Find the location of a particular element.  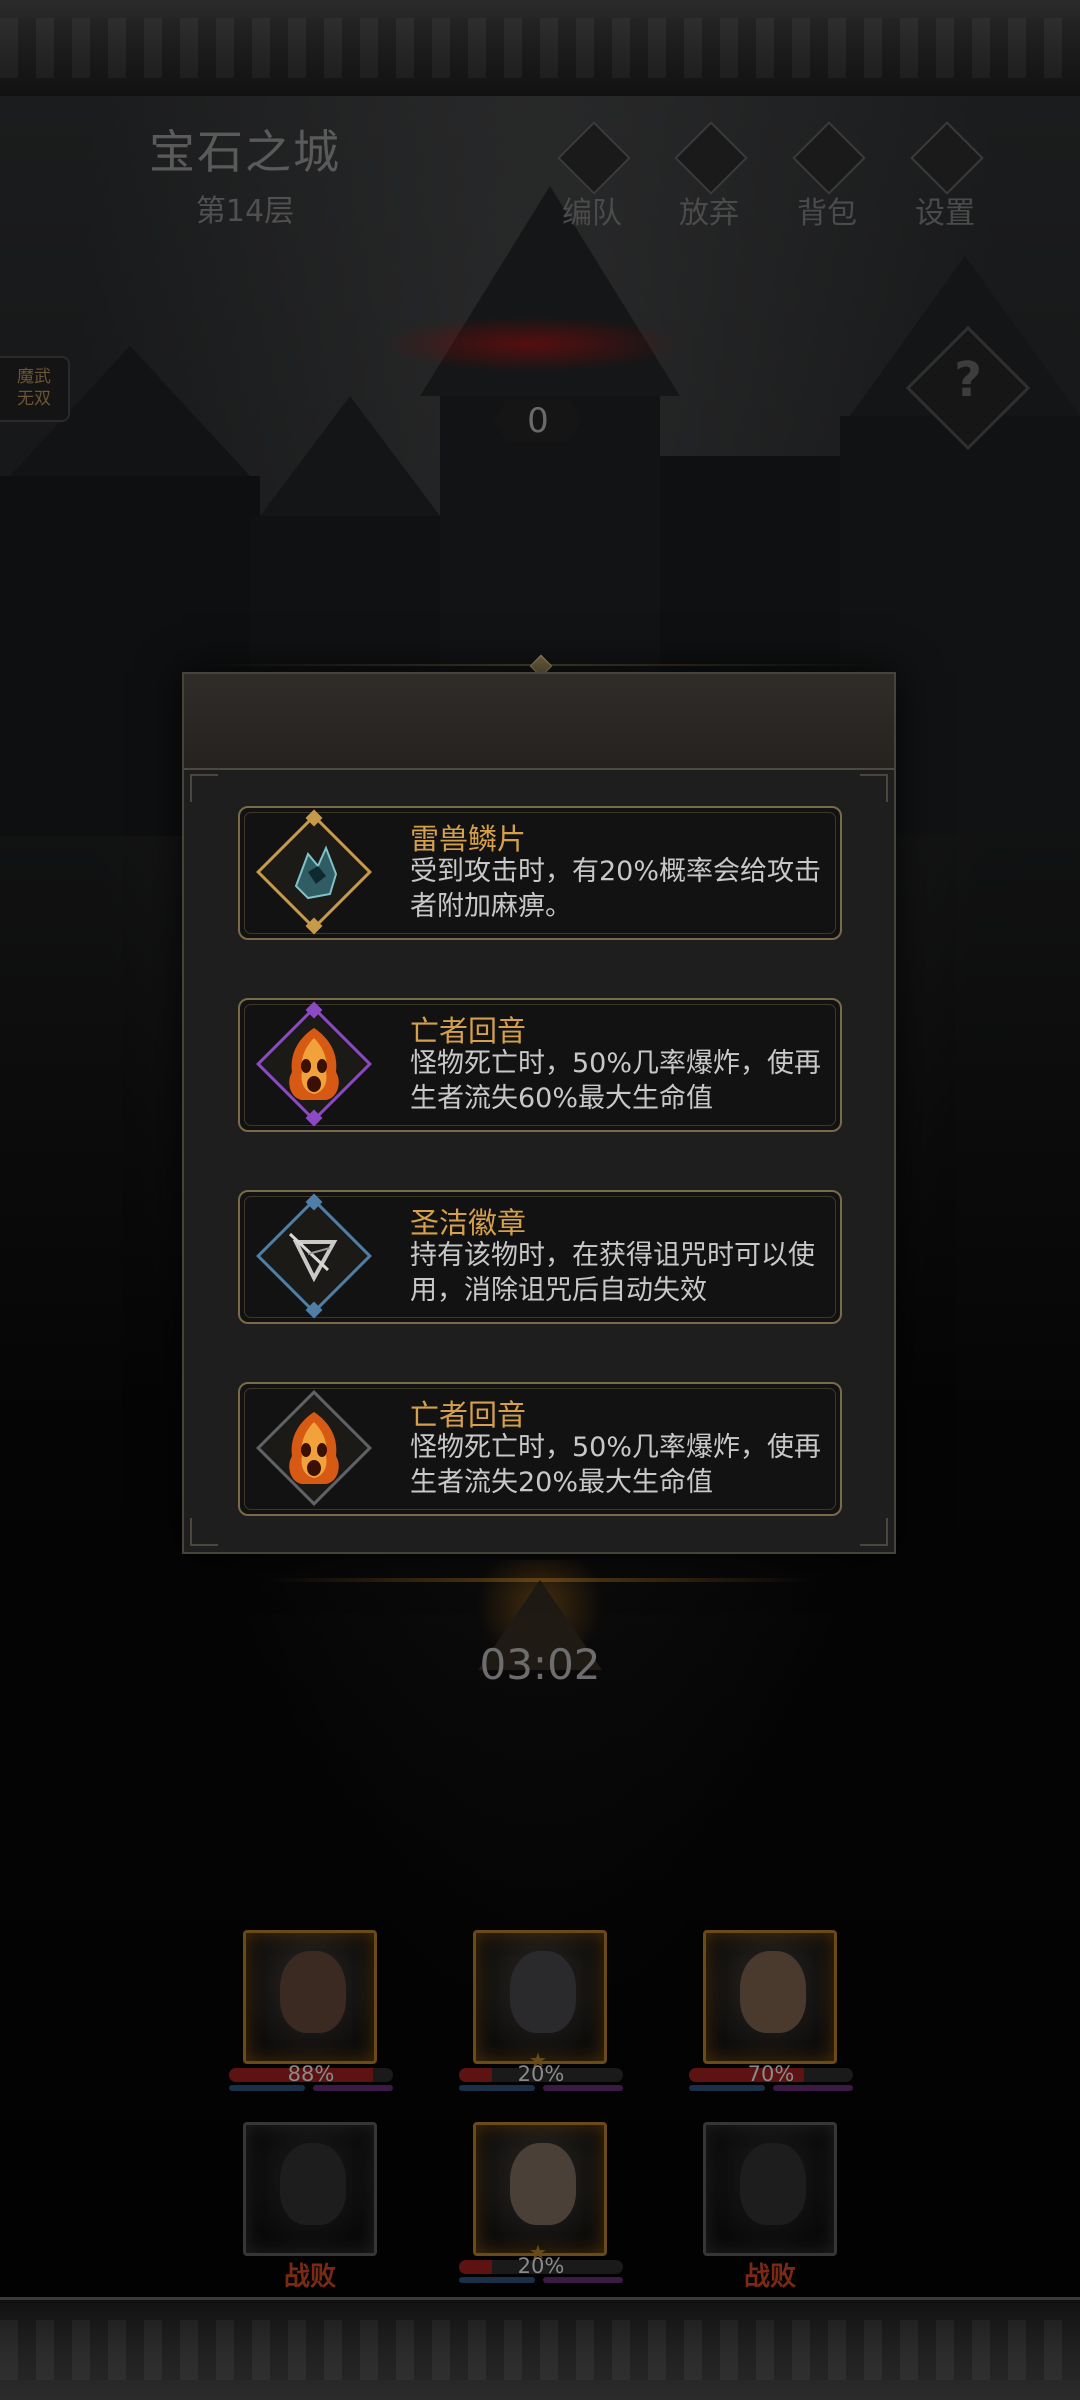

abandon-button: 放弃 is located at coordinates (709, 176).